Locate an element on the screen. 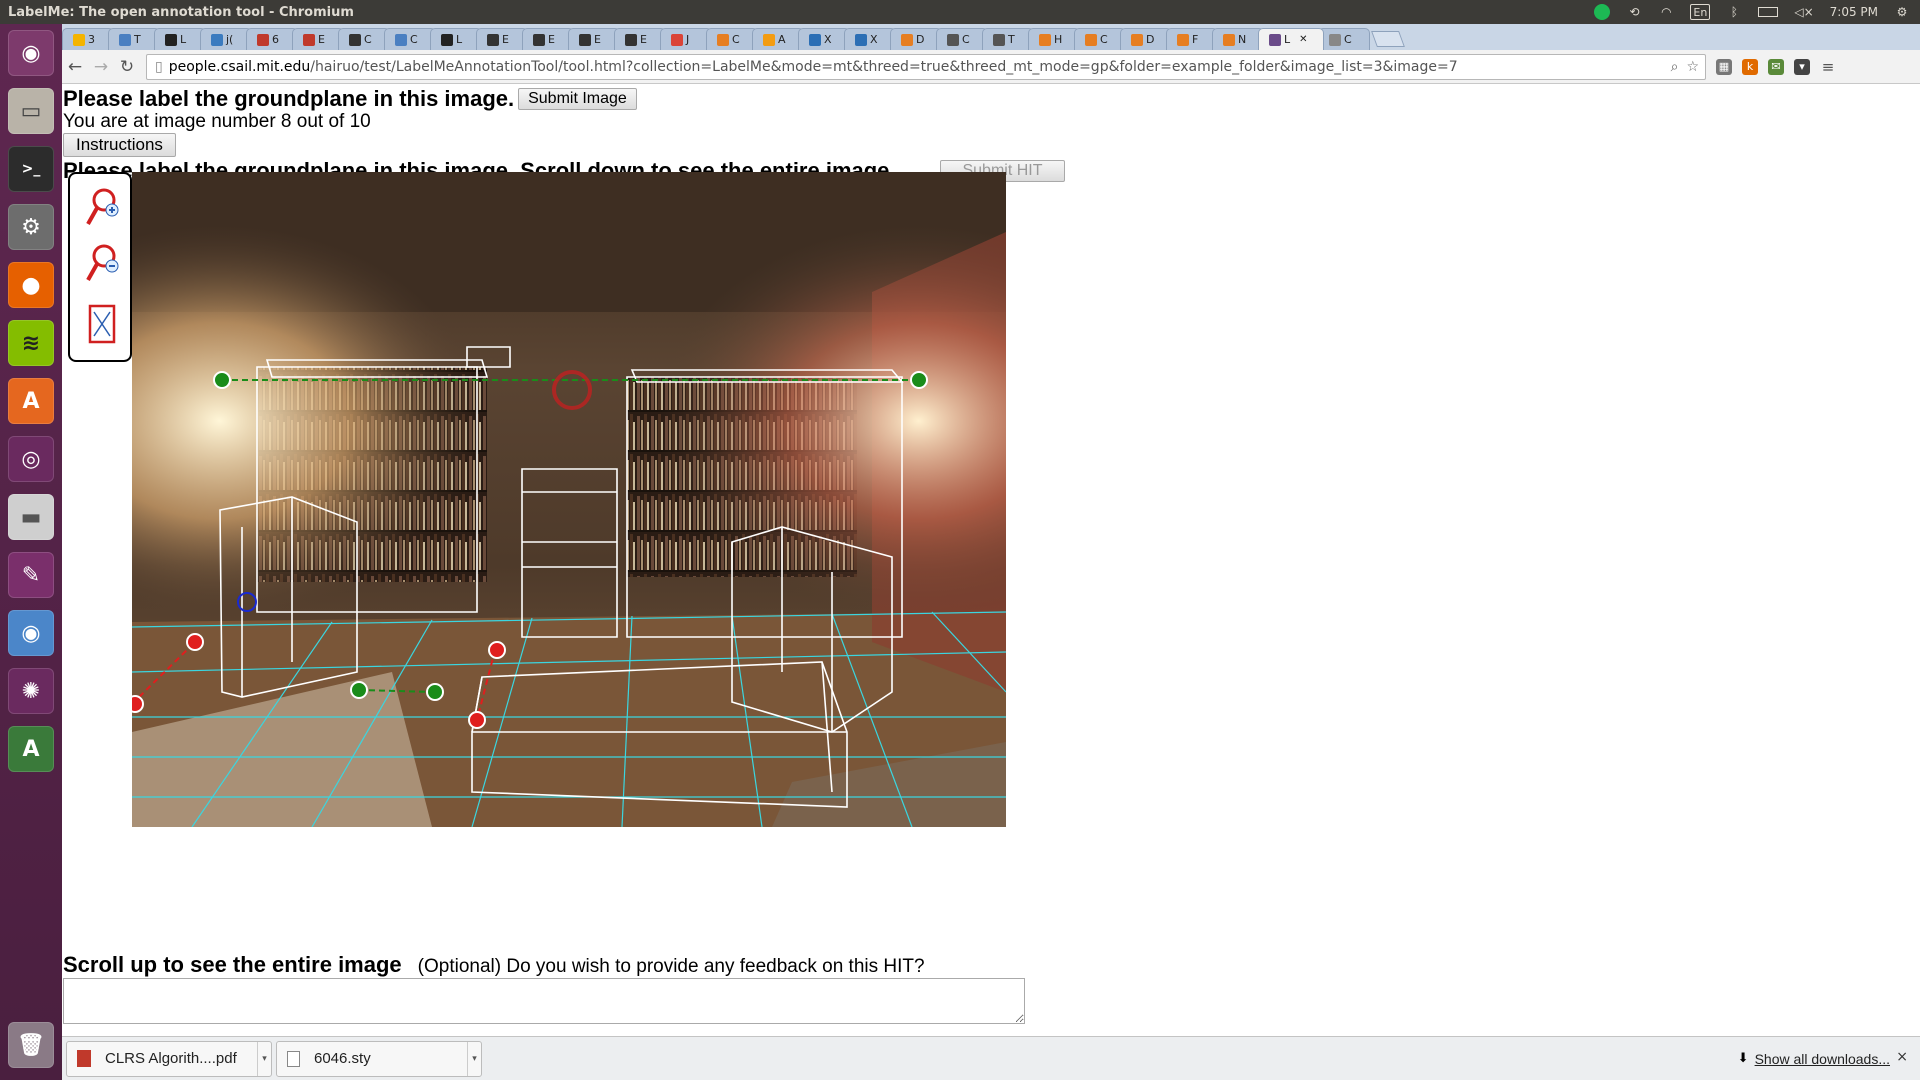  spotify-icon: ≋ is located at coordinates (31, 343).